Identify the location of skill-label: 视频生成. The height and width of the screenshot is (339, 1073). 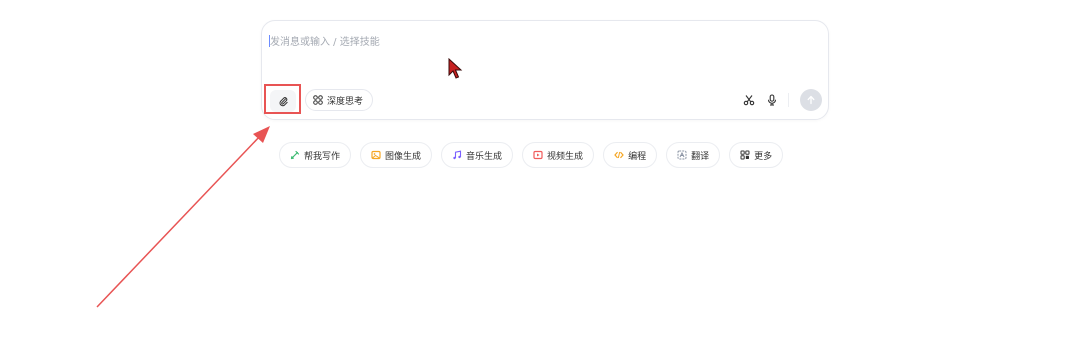
(565, 156).